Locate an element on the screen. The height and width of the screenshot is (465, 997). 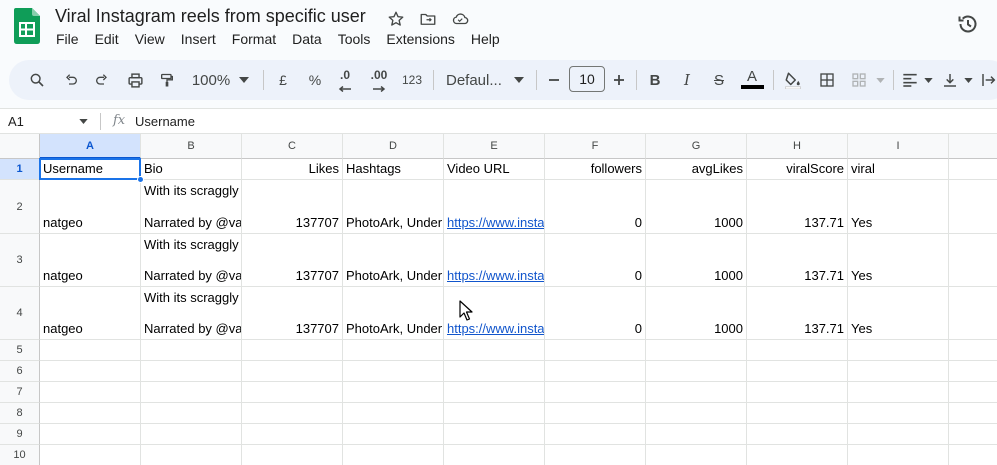
header-cell: Video URL is located at coordinates (494, 169).